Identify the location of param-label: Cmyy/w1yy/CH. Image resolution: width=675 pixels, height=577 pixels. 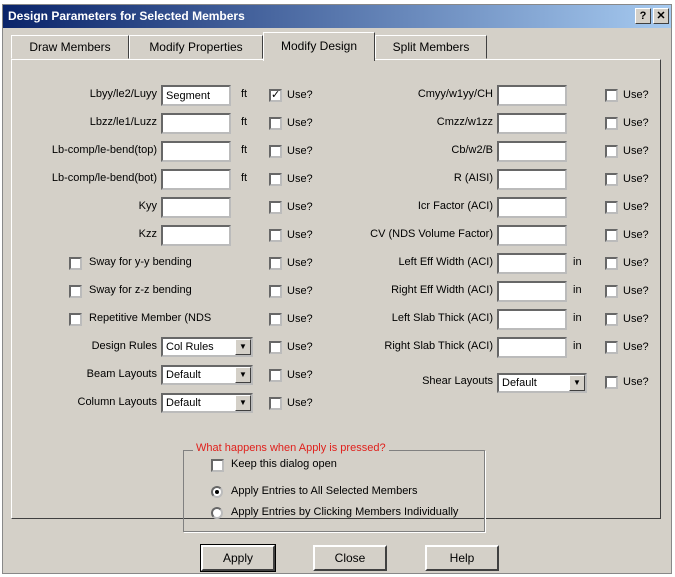
(455, 94).